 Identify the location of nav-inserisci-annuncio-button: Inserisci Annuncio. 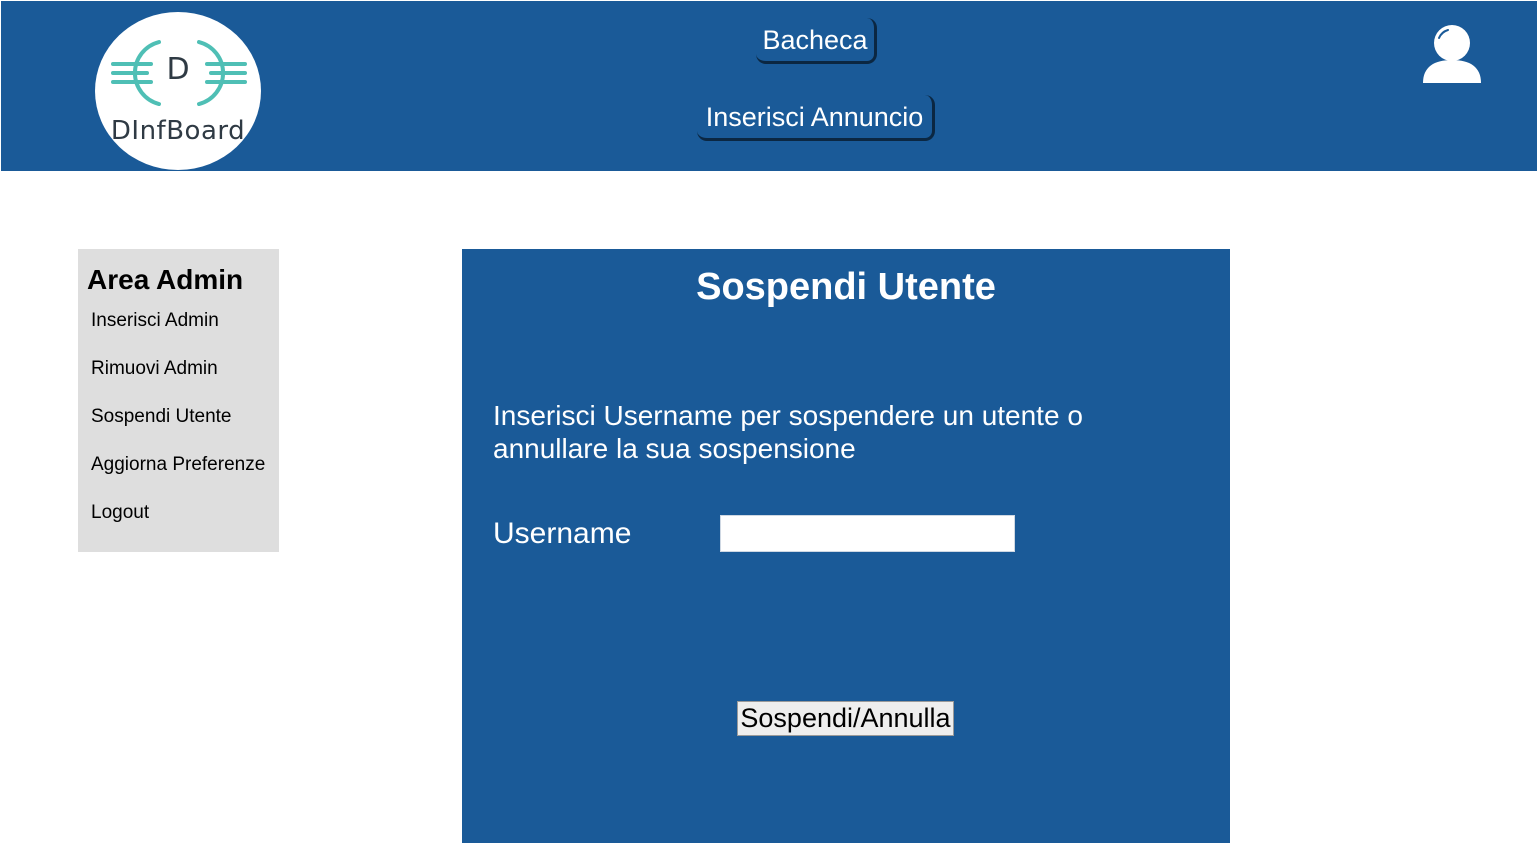
(816, 118).